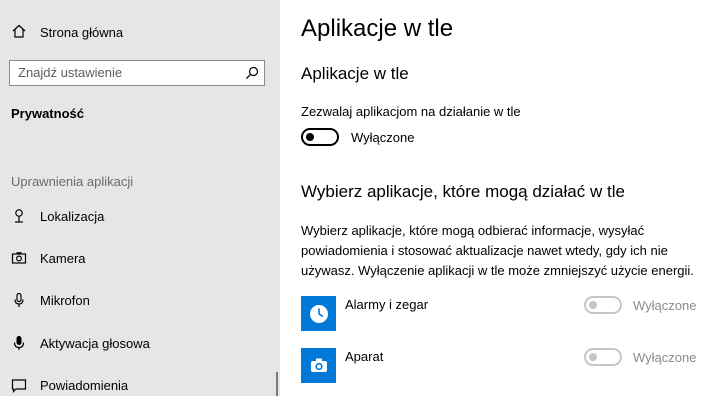 The height and width of the screenshot is (396, 720). I want to click on home-link: Strona główna, so click(67, 32).